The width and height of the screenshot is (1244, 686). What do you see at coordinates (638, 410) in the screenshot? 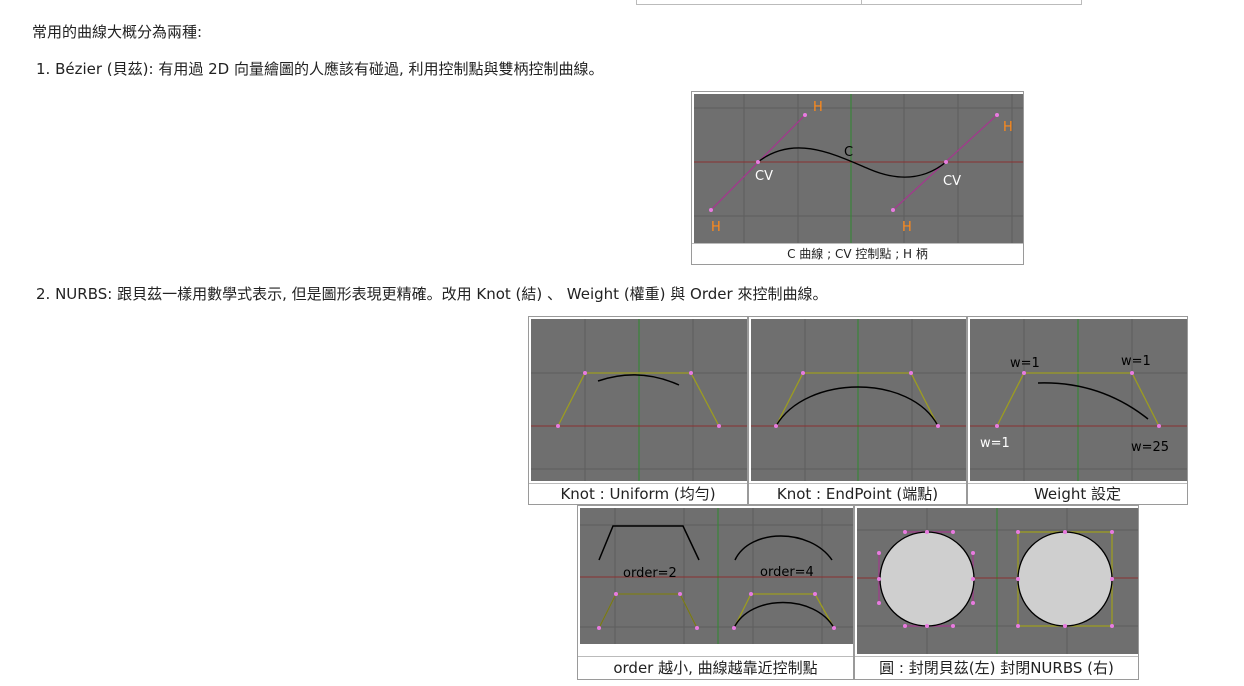
I see `knot-uniform-figure: Knot : Uniform (均勻)` at bounding box center [638, 410].